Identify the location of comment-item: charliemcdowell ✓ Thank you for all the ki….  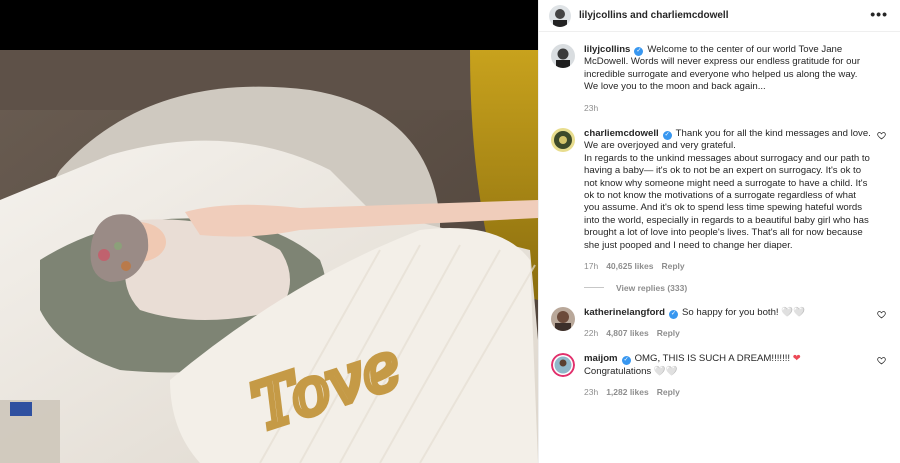
(719, 200).